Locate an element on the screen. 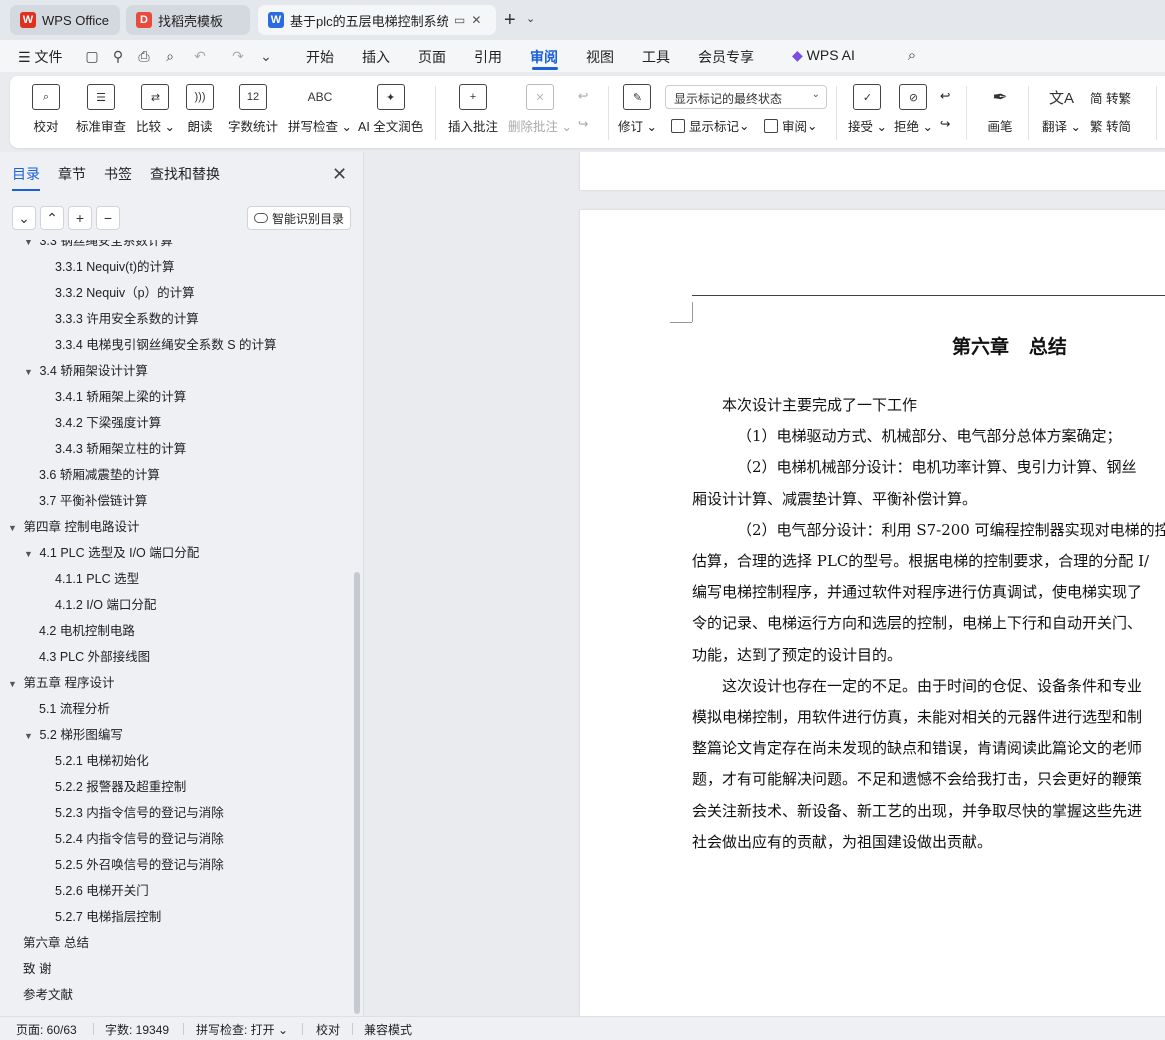 This screenshot has height=1040, width=1165. toc-item: 5.2.5 外召唤信号的登记与消除 is located at coordinates (139, 863).